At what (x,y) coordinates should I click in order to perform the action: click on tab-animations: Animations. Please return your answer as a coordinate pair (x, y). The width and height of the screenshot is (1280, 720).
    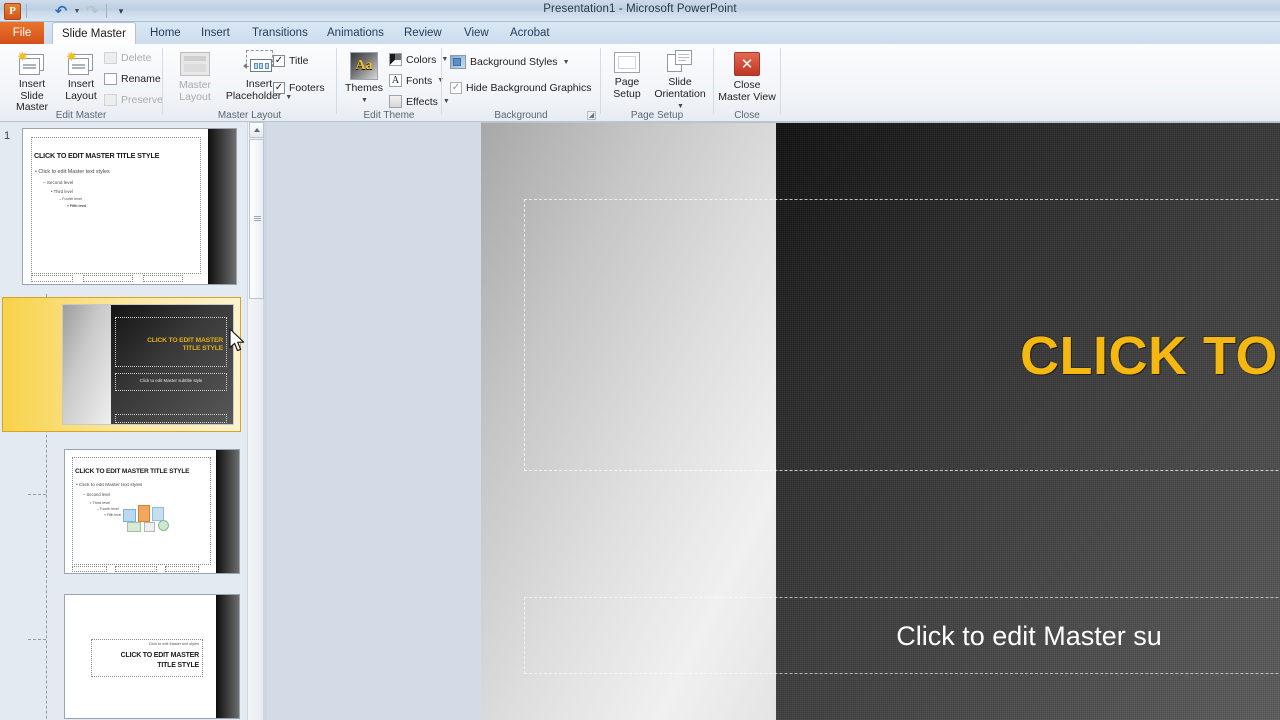
    Looking at the image, I should click on (355, 33).